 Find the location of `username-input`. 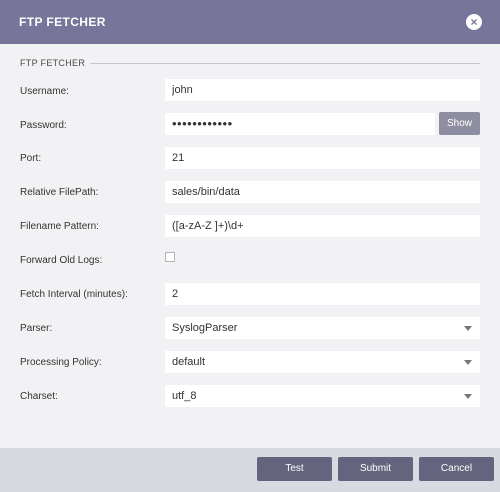

username-input is located at coordinates (322, 90).